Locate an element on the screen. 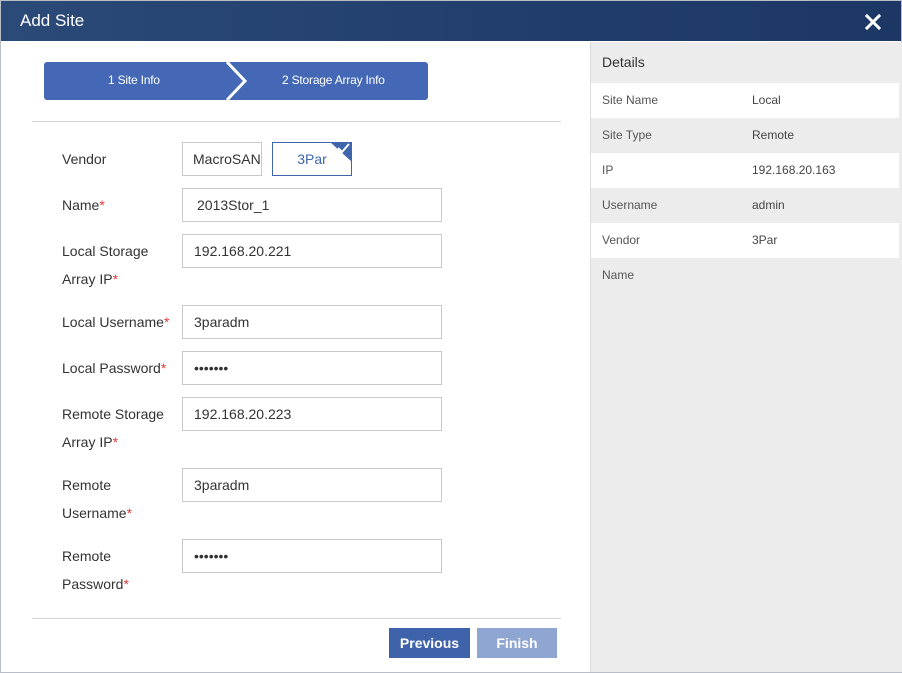 This screenshot has height=673, width=902. local-ip-label: Local Storage Array IP* is located at coordinates (105, 265).